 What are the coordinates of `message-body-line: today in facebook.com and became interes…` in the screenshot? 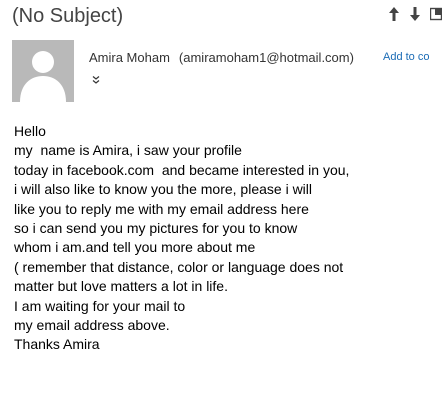 It's located at (182, 169).